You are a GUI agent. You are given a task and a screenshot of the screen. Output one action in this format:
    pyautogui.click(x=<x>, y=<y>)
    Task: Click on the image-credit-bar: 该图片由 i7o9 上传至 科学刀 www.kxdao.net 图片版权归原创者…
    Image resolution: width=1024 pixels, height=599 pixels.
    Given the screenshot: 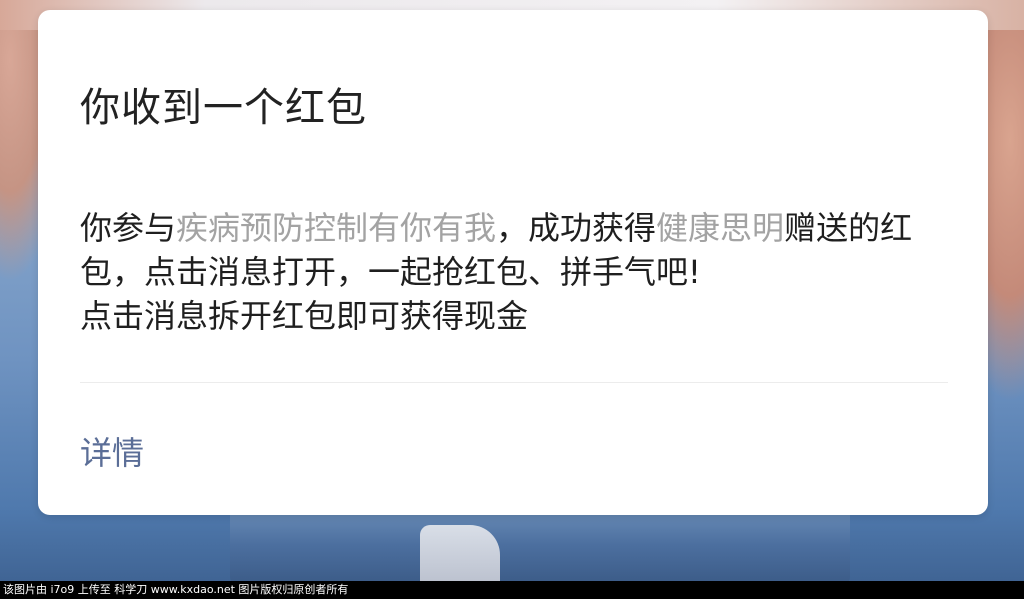 What is the action you would take?
    pyautogui.click(x=512, y=590)
    